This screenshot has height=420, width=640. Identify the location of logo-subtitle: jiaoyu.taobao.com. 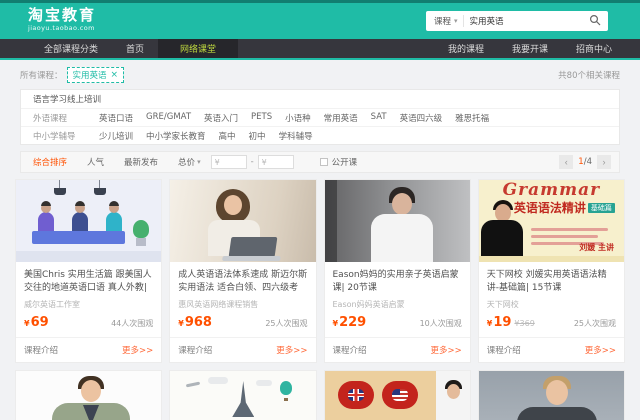
(61, 28).